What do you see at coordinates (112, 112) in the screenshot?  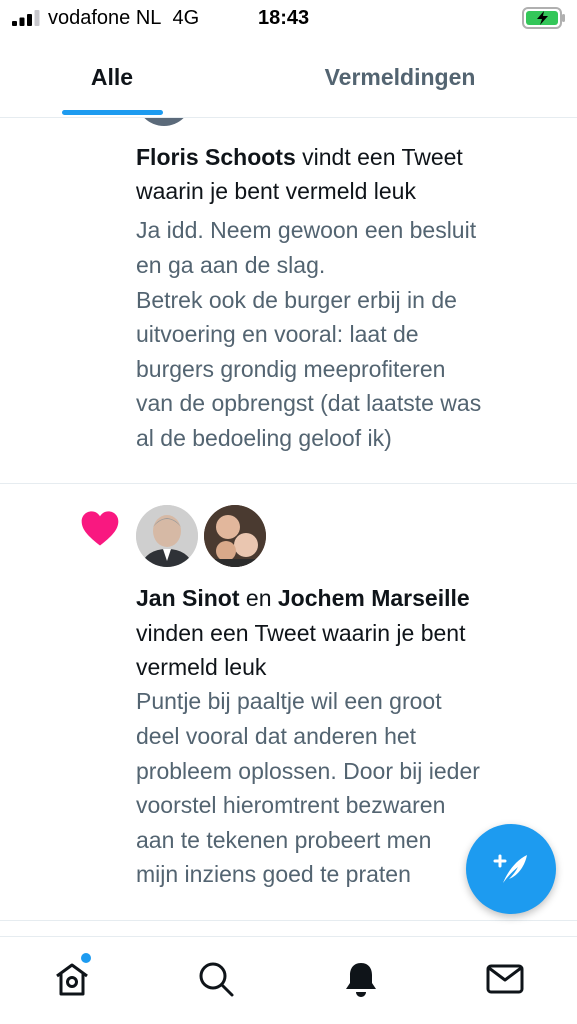 I see `active-tab-indicator` at bounding box center [112, 112].